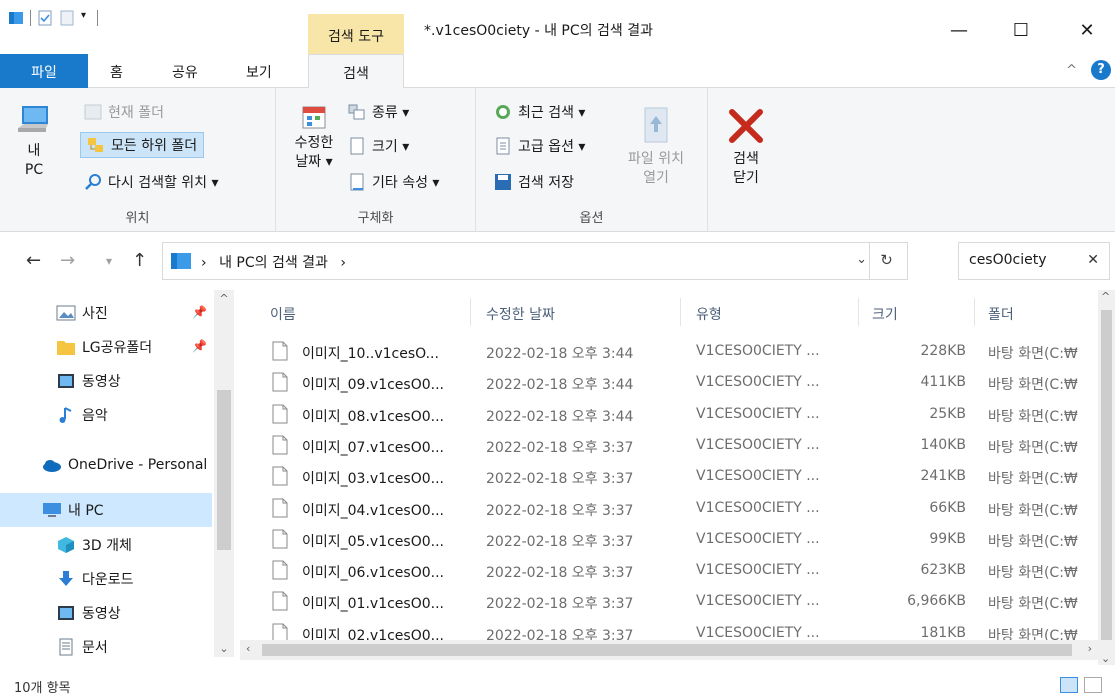 The width and height of the screenshot is (1115, 697). I want to click on ribbon-group-options: 최근 검색 ▾ 고급 옵션 ▾ 검색 저장 파일 위치 열기 옵션, so click(592, 160).